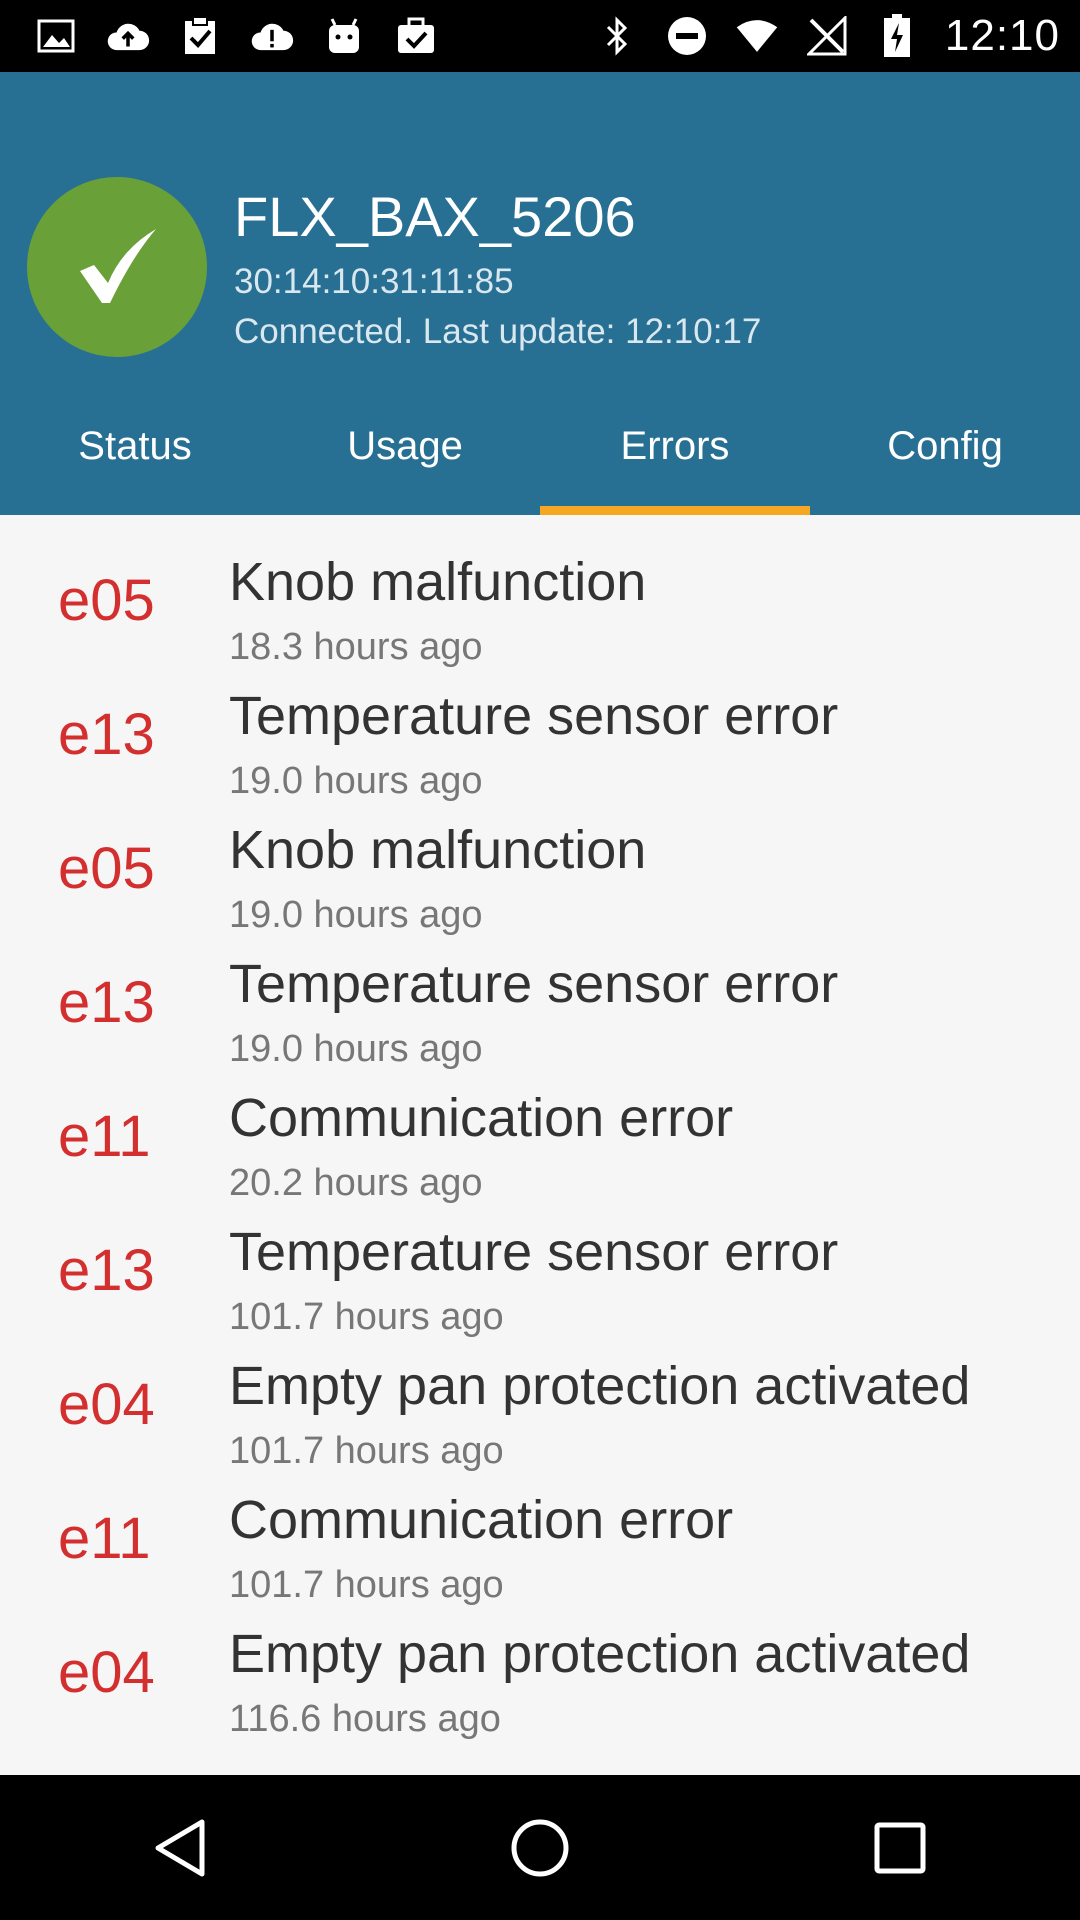 The height and width of the screenshot is (1920, 1080). What do you see at coordinates (687, 36) in the screenshot?
I see `do-not-disturb-icon` at bounding box center [687, 36].